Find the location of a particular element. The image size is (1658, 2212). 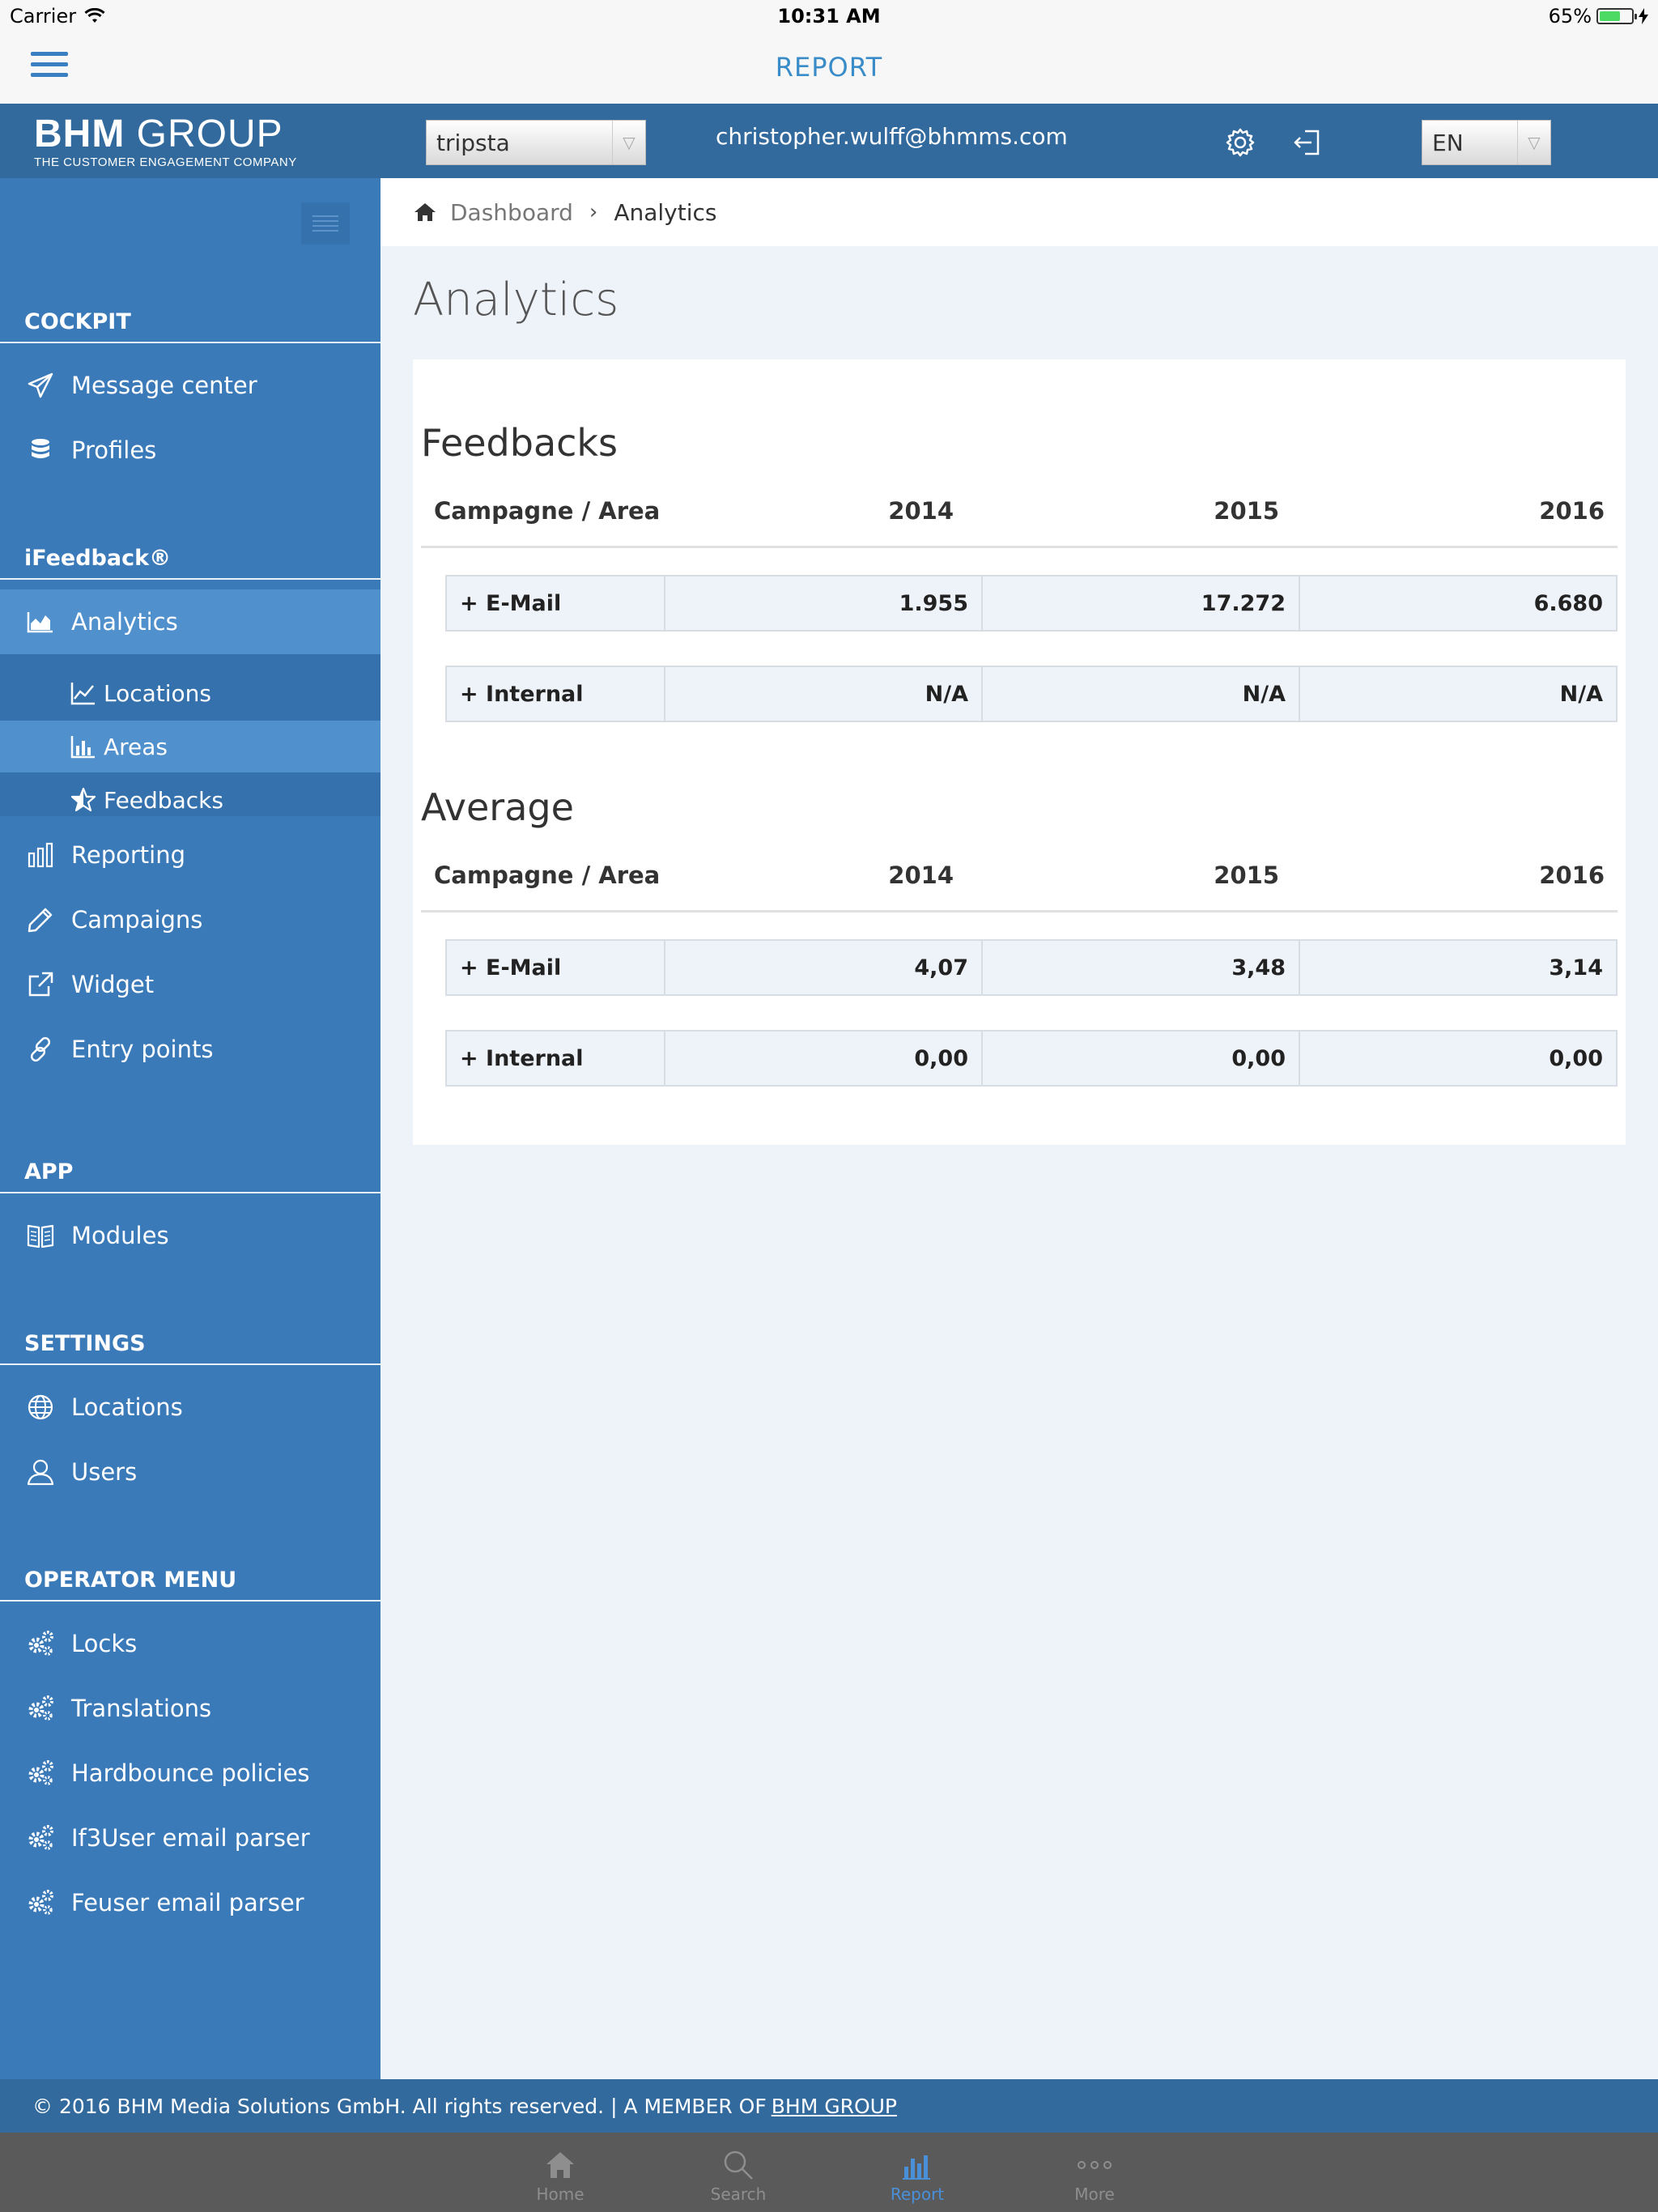

table-cell: 3,48 is located at coordinates (1141, 968).